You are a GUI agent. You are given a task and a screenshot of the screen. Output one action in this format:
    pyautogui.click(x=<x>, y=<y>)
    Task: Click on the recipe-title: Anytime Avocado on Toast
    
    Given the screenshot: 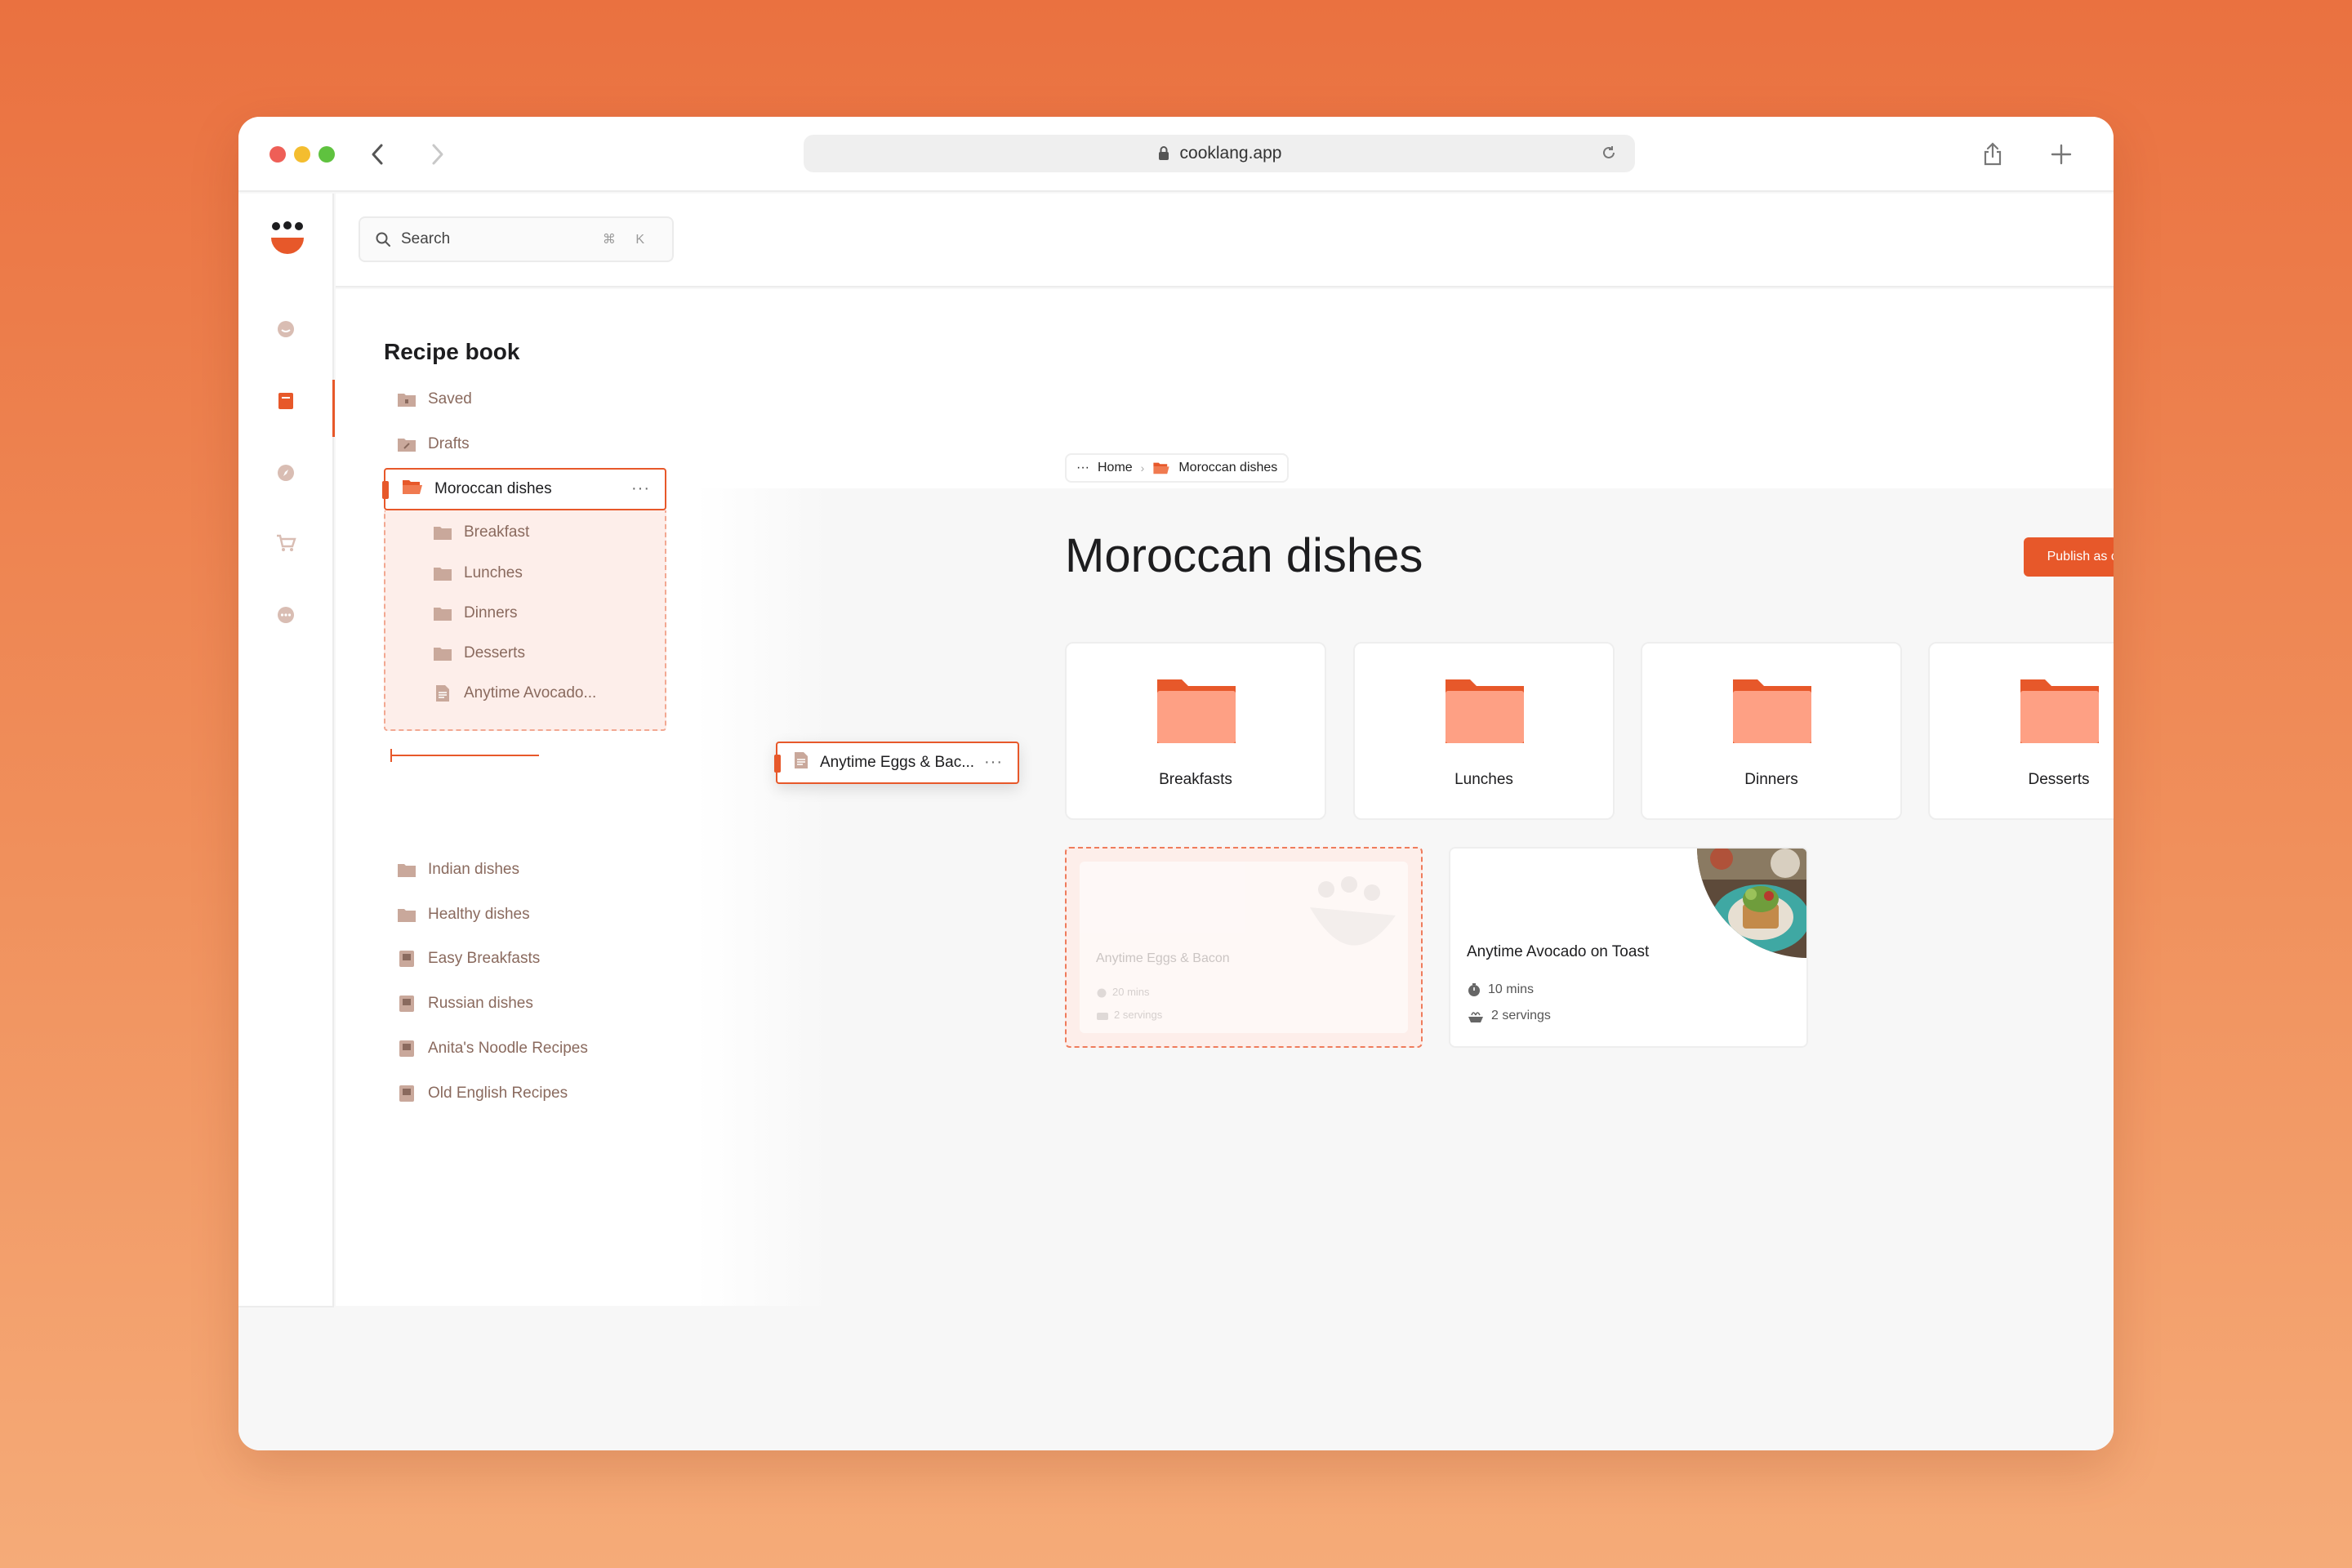 What is the action you would take?
    pyautogui.click(x=1558, y=951)
    